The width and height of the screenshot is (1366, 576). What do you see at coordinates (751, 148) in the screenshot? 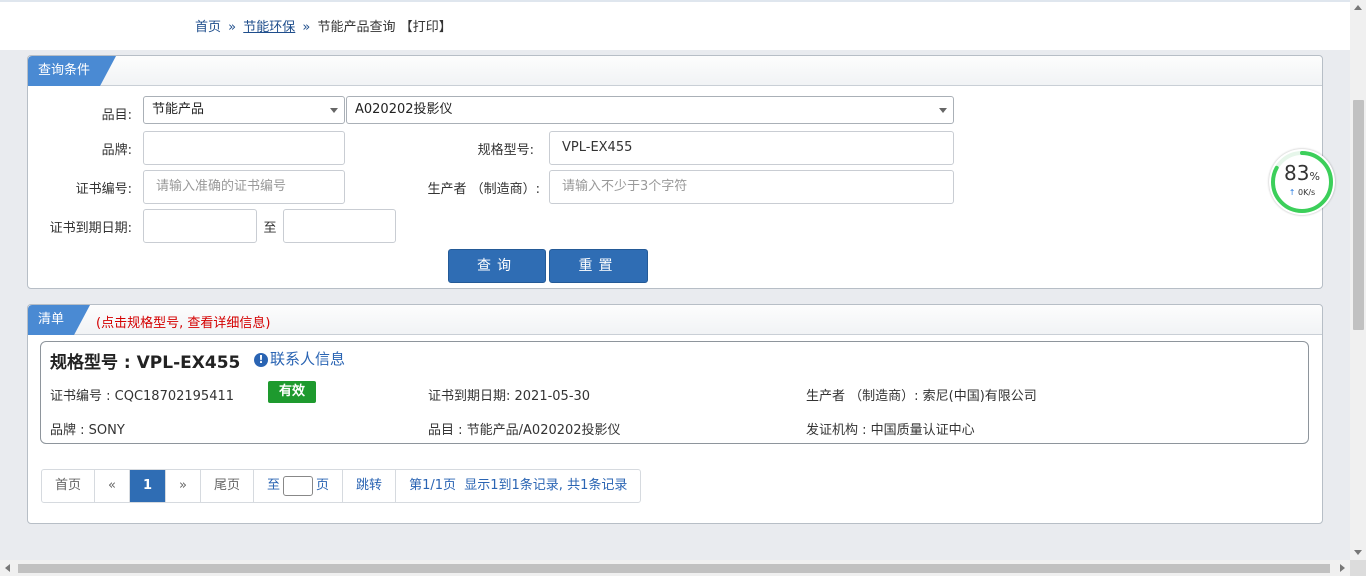
I see `model-input: VPL-EX455` at bounding box center [751, 148].